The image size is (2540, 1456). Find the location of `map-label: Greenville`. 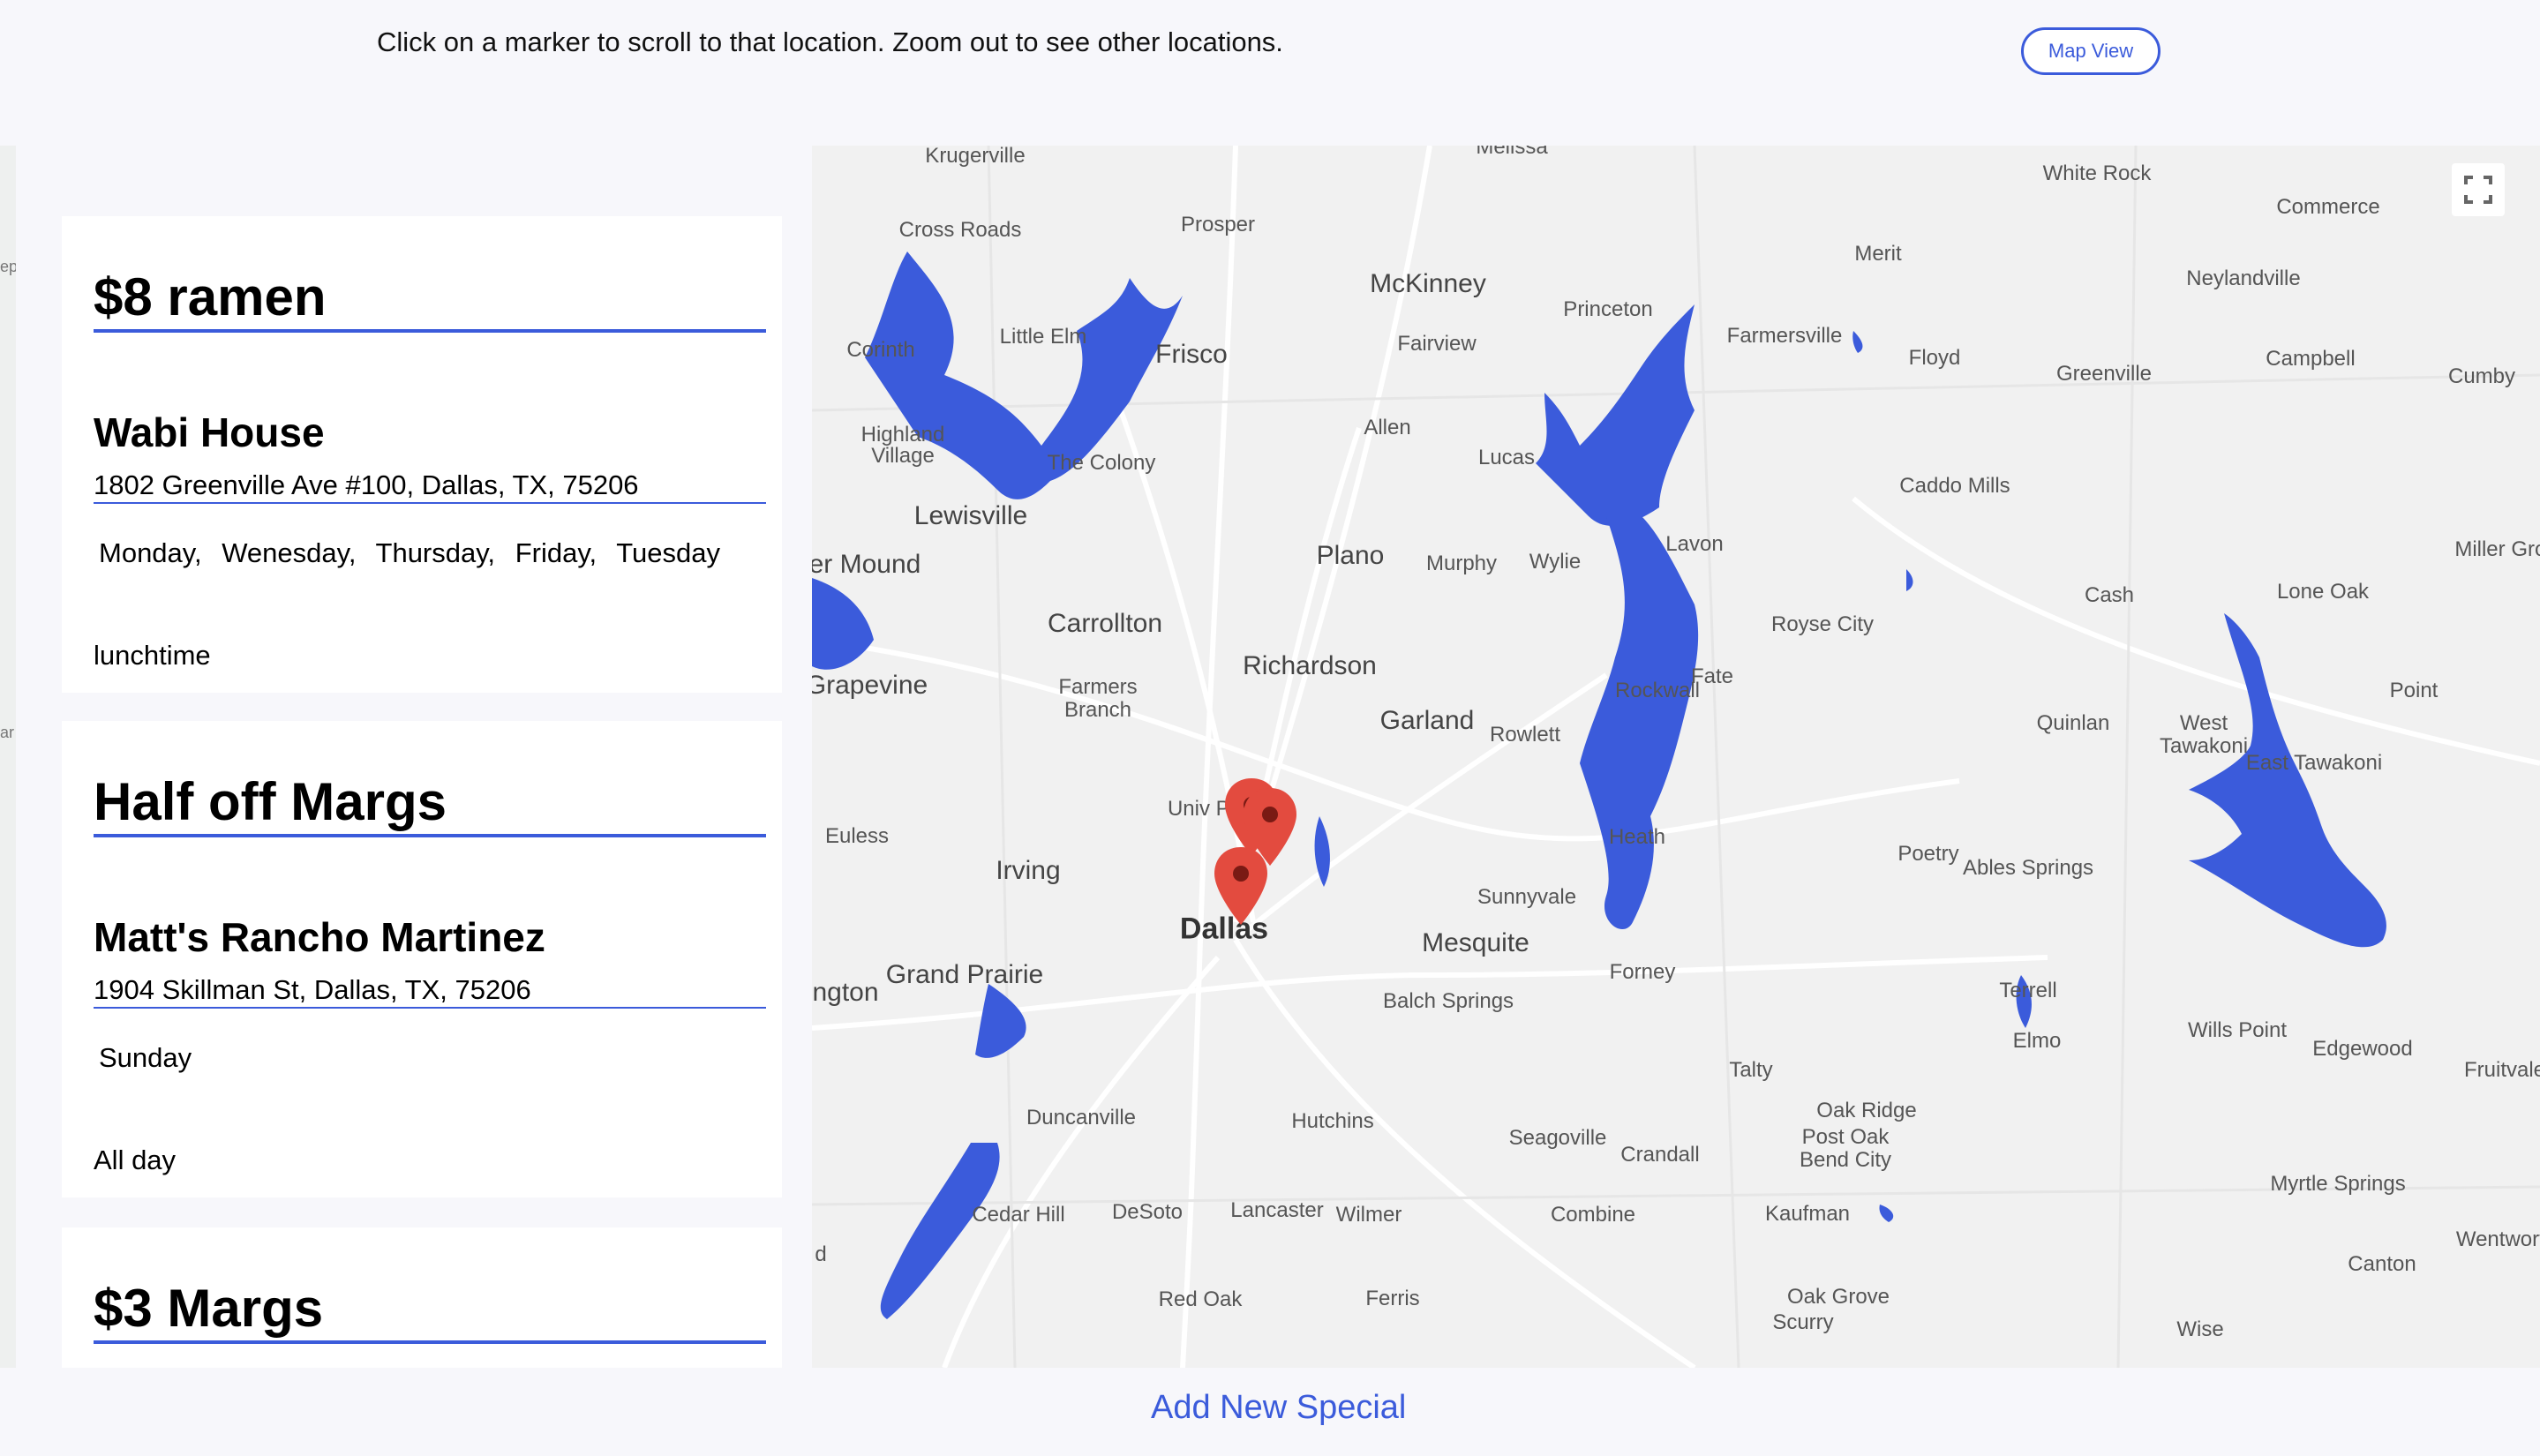

map-label: Greenville is located at coordinates (2104, 374).